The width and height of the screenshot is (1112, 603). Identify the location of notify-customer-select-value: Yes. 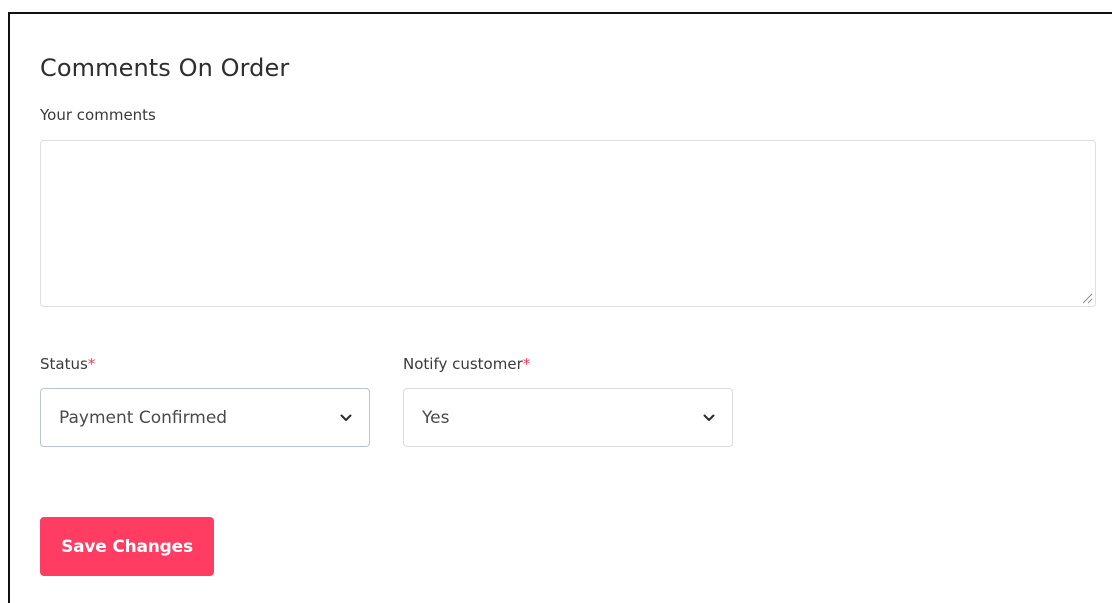
(436, 417).